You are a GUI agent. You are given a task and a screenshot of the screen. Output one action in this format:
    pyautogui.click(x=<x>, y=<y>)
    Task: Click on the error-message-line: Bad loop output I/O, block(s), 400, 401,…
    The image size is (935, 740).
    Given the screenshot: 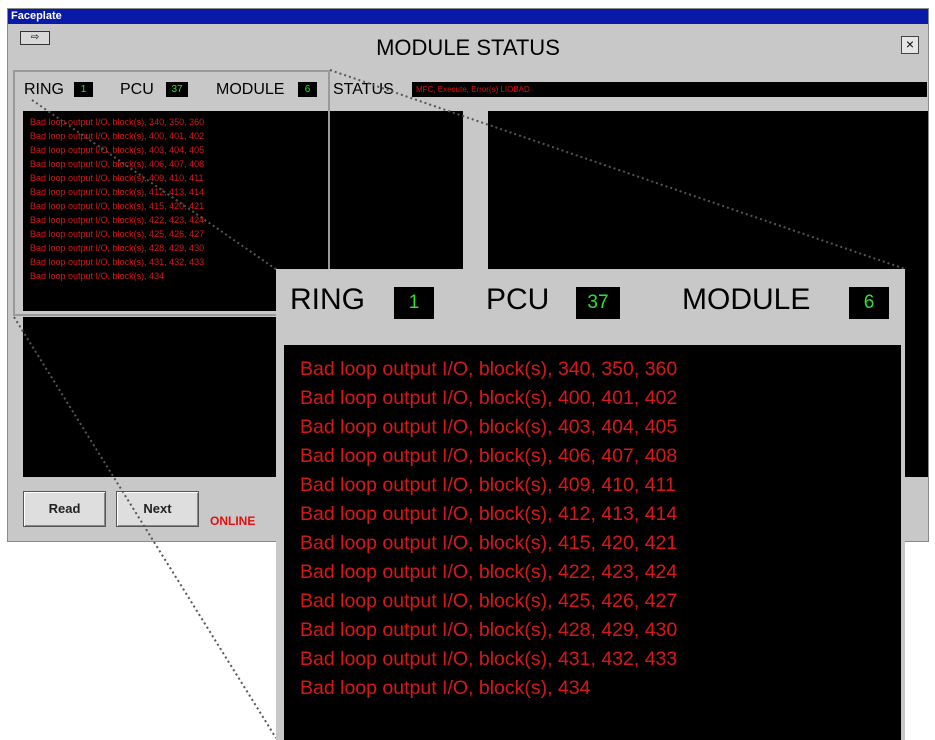 What is the action you would take?
    pyautogui.click(x=489, y=398)
    